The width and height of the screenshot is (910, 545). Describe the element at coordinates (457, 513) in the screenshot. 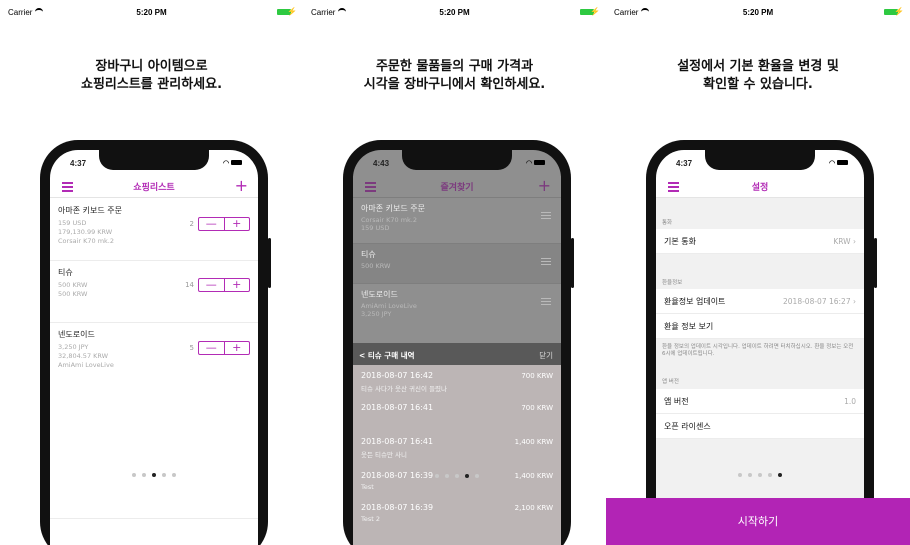

I see `history-row: 2018-08-07 16:39 2,100 KRW Test 2` at that location.